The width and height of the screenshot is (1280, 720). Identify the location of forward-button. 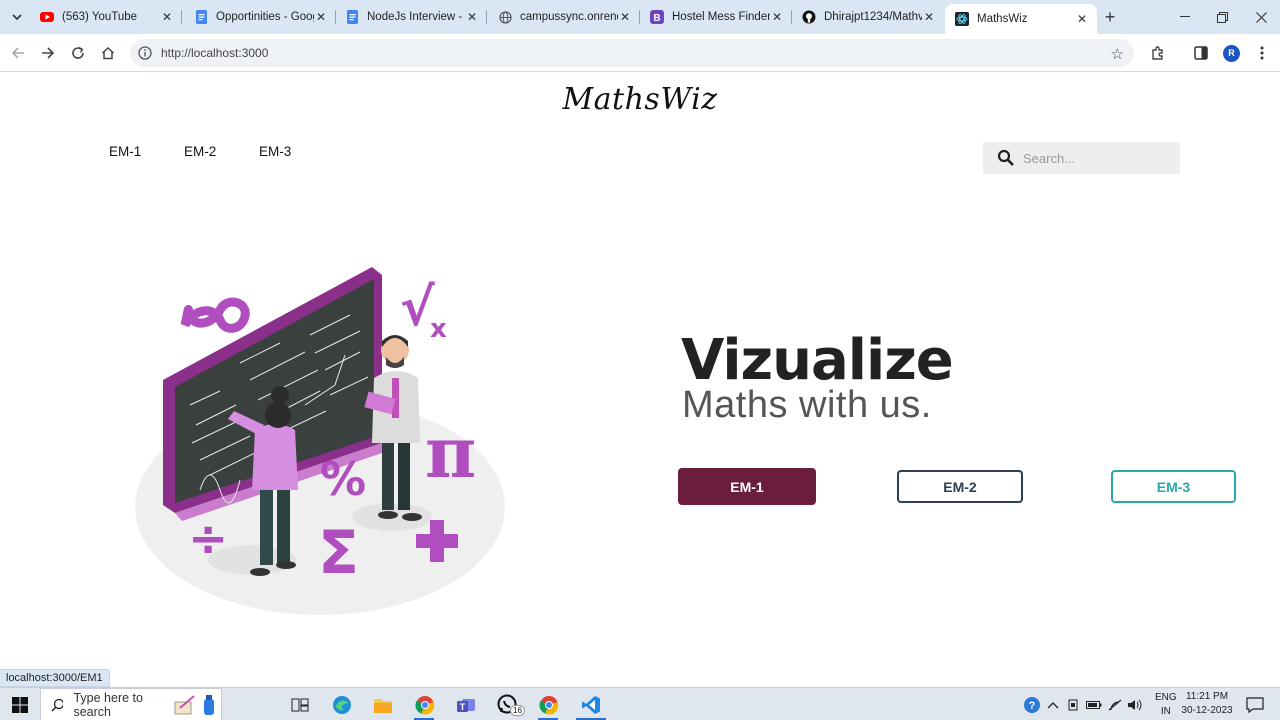
(48, 53).